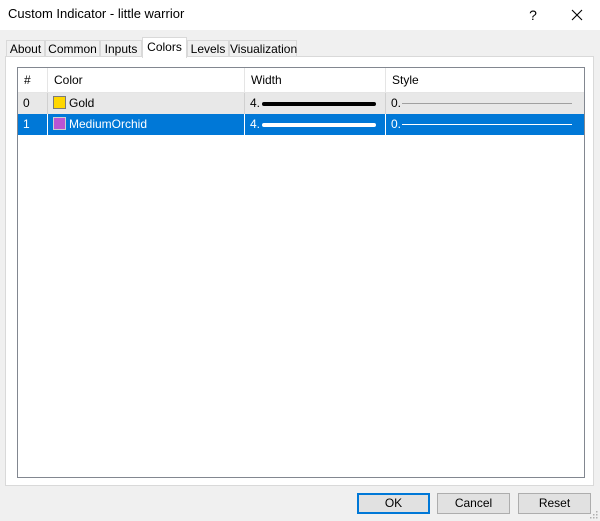 The width and height of the screenshot is (600, 521). I want to click on grid-header: # Color Width Style, so click(301, 80).